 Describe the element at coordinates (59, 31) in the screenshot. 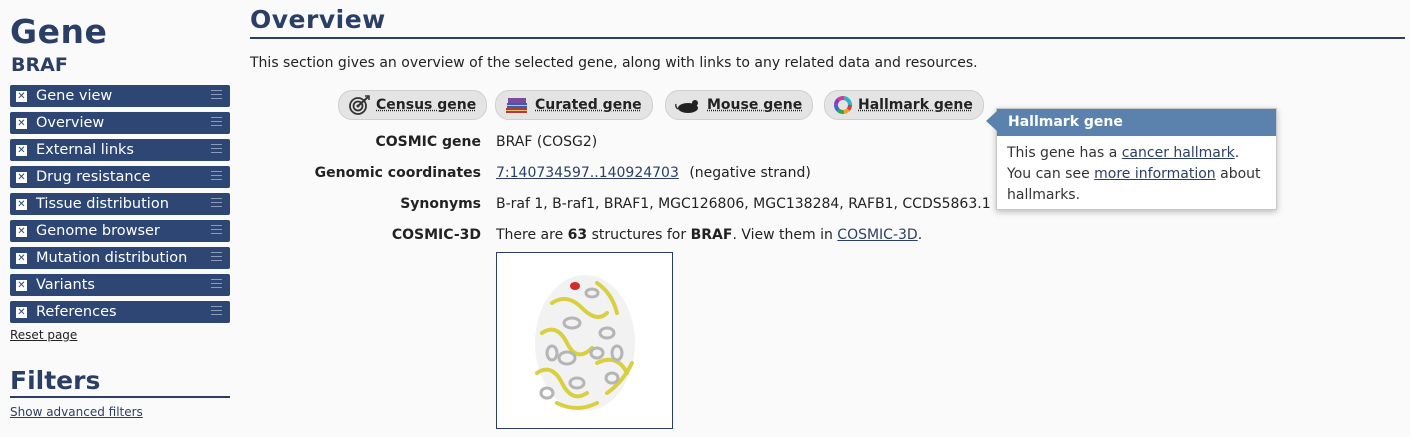

I see `sidebar-title: Gene` at that location.